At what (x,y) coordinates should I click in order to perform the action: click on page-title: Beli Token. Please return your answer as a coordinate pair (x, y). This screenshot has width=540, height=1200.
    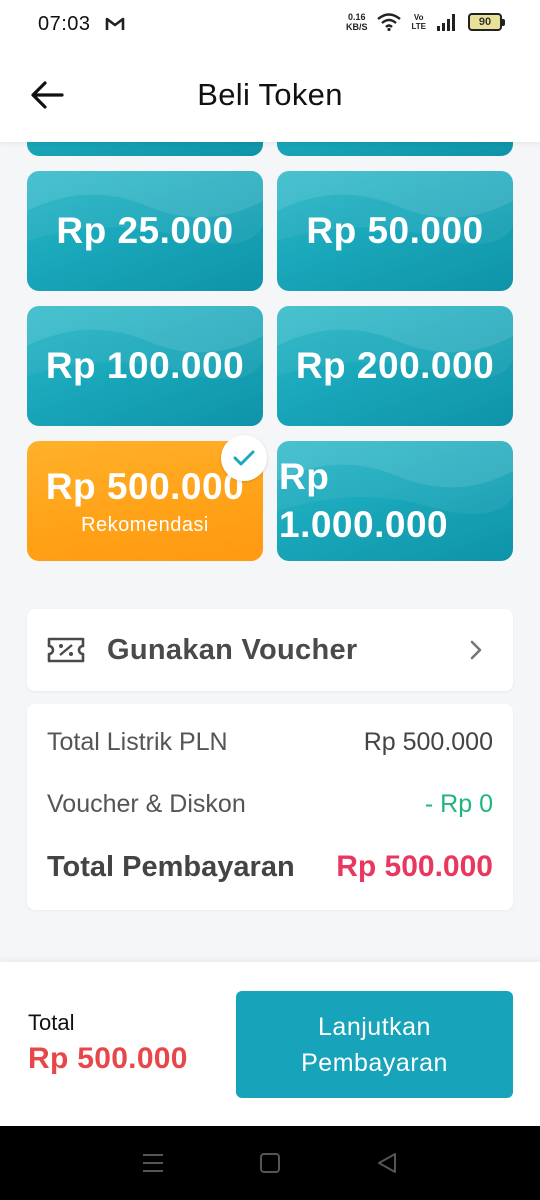
    Looking at the image, I should click on (270, 94).